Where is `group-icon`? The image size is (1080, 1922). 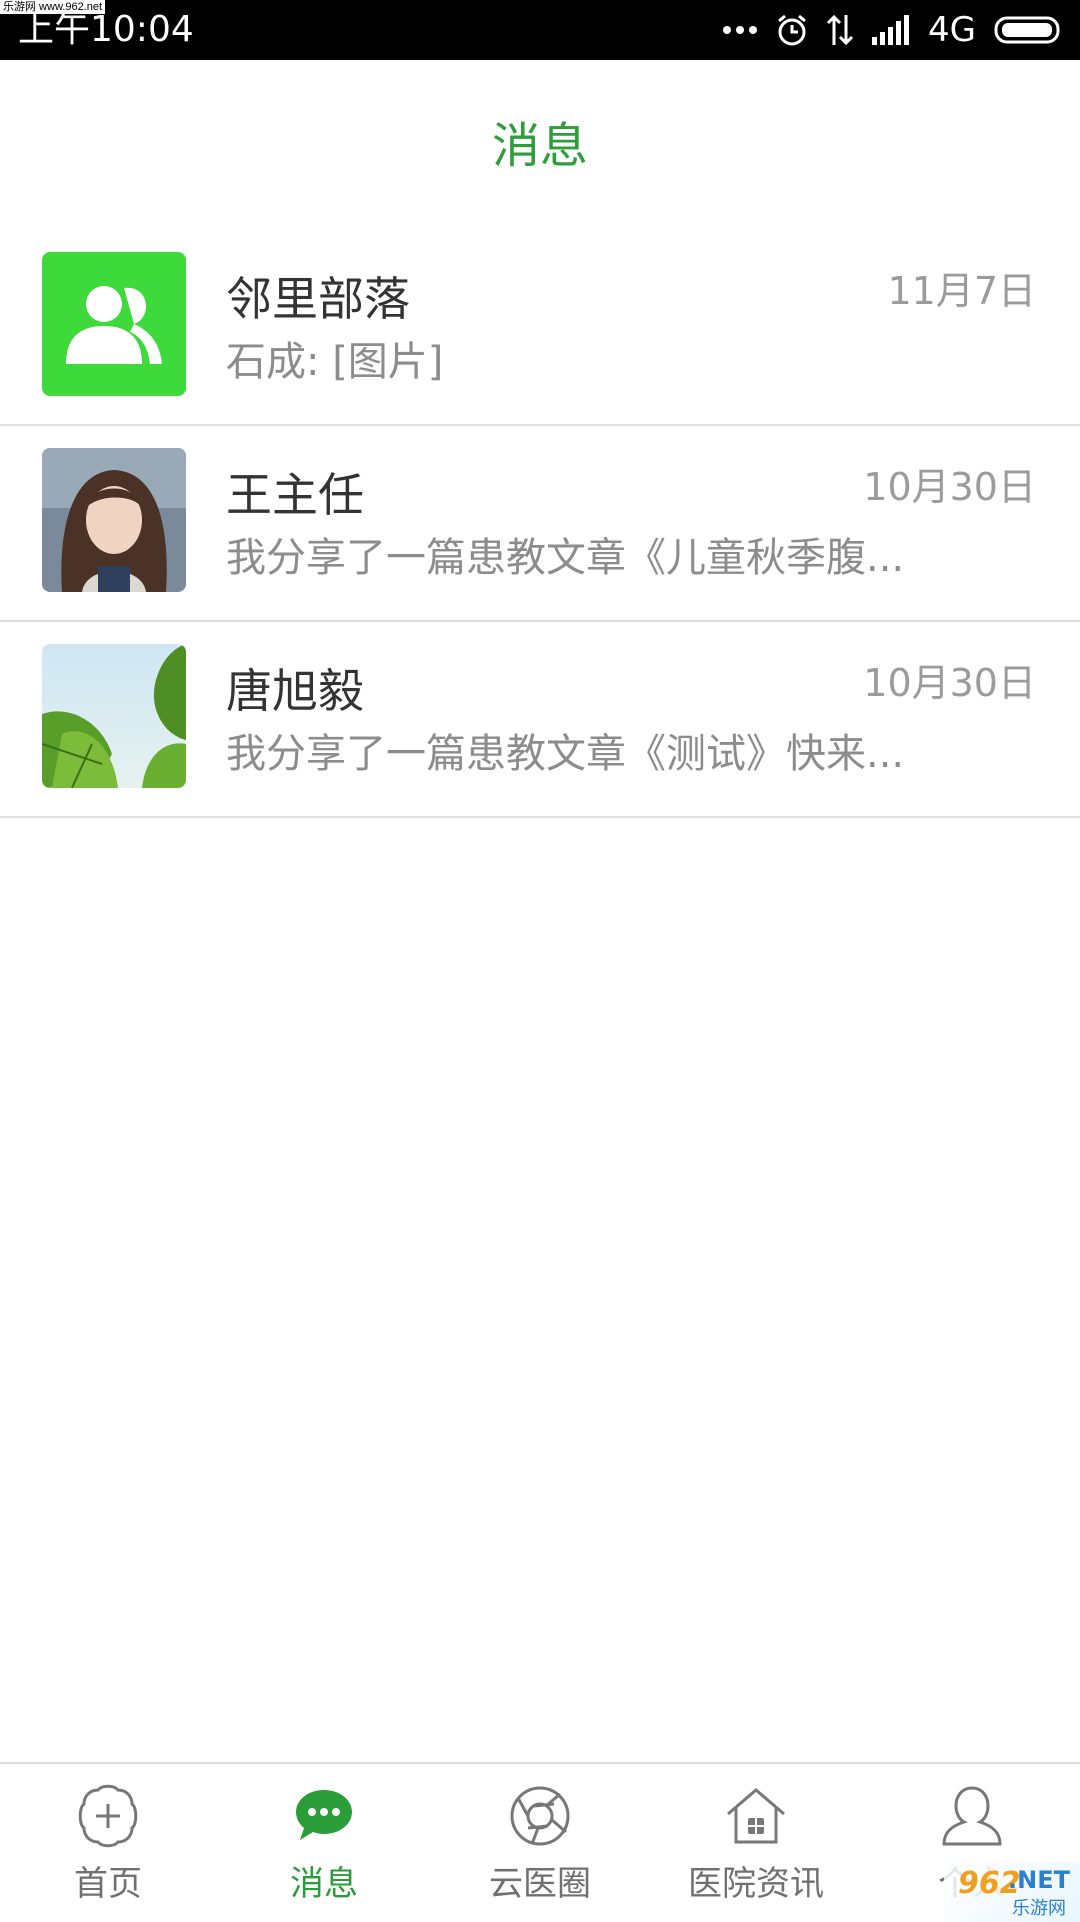
group-icon is located at coordinates (114, 325).